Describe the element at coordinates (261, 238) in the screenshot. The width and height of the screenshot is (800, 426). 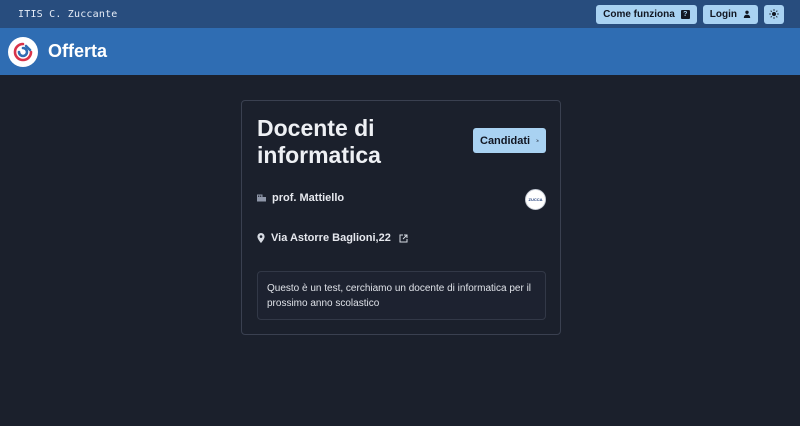
I see `location-pin-icon` at that location.